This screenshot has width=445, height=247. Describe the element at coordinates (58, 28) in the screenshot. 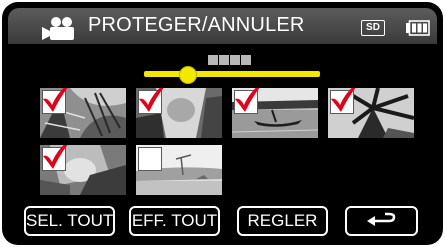

I see `video-camera-icon` at that location.